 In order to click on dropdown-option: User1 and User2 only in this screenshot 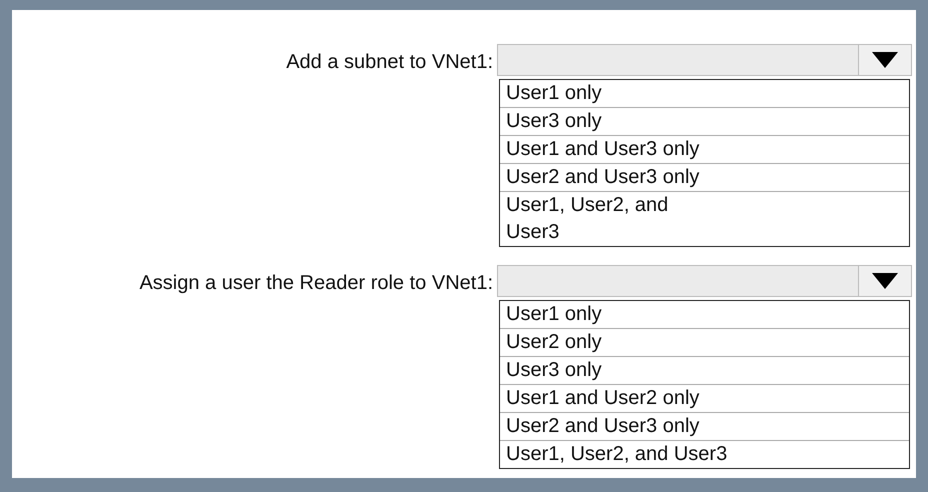, I will do `click(704, 398)`.